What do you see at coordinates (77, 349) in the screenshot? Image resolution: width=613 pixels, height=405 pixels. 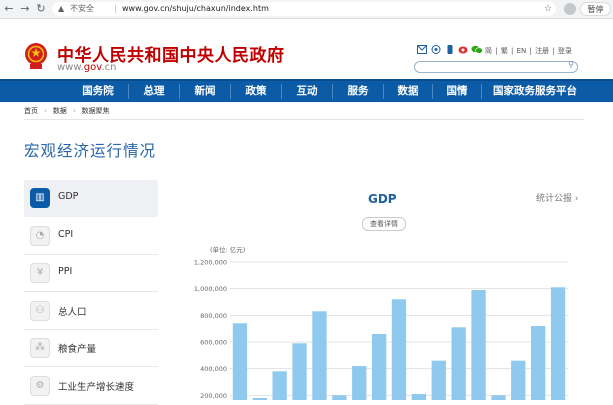 I see `menu-label: 粮食产量` at bounding box center [77, 349].